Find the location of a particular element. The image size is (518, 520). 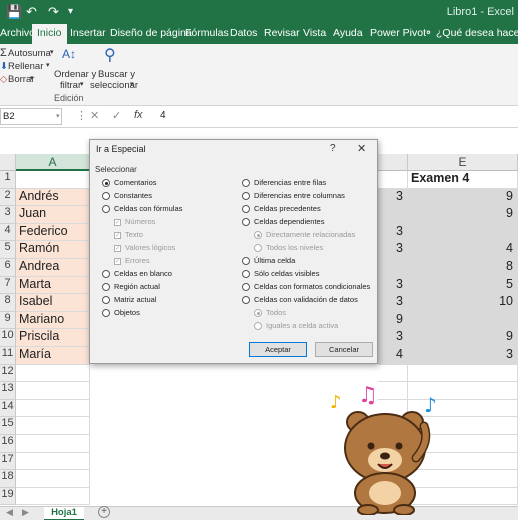

find-select-icon: ⚲ is located at coordinates (110, 55).